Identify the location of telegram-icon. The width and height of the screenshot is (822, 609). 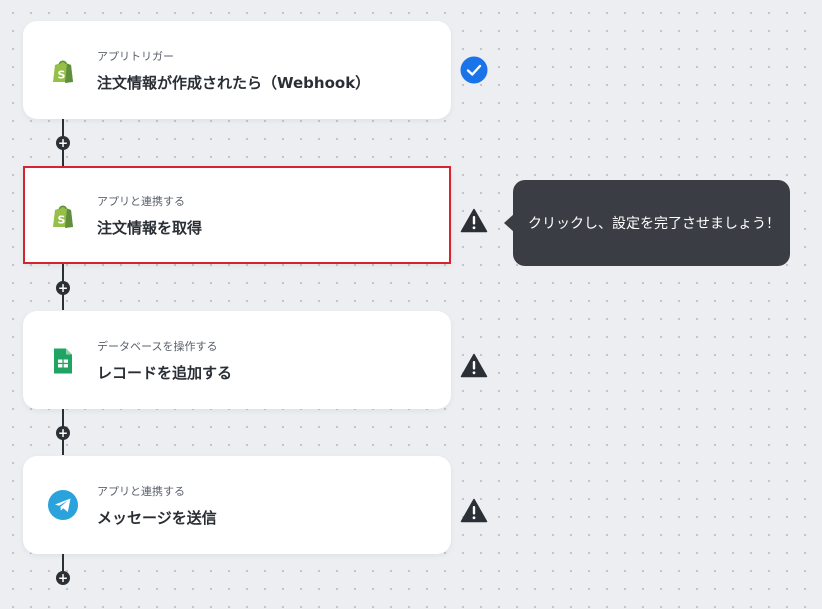
(63, 505).